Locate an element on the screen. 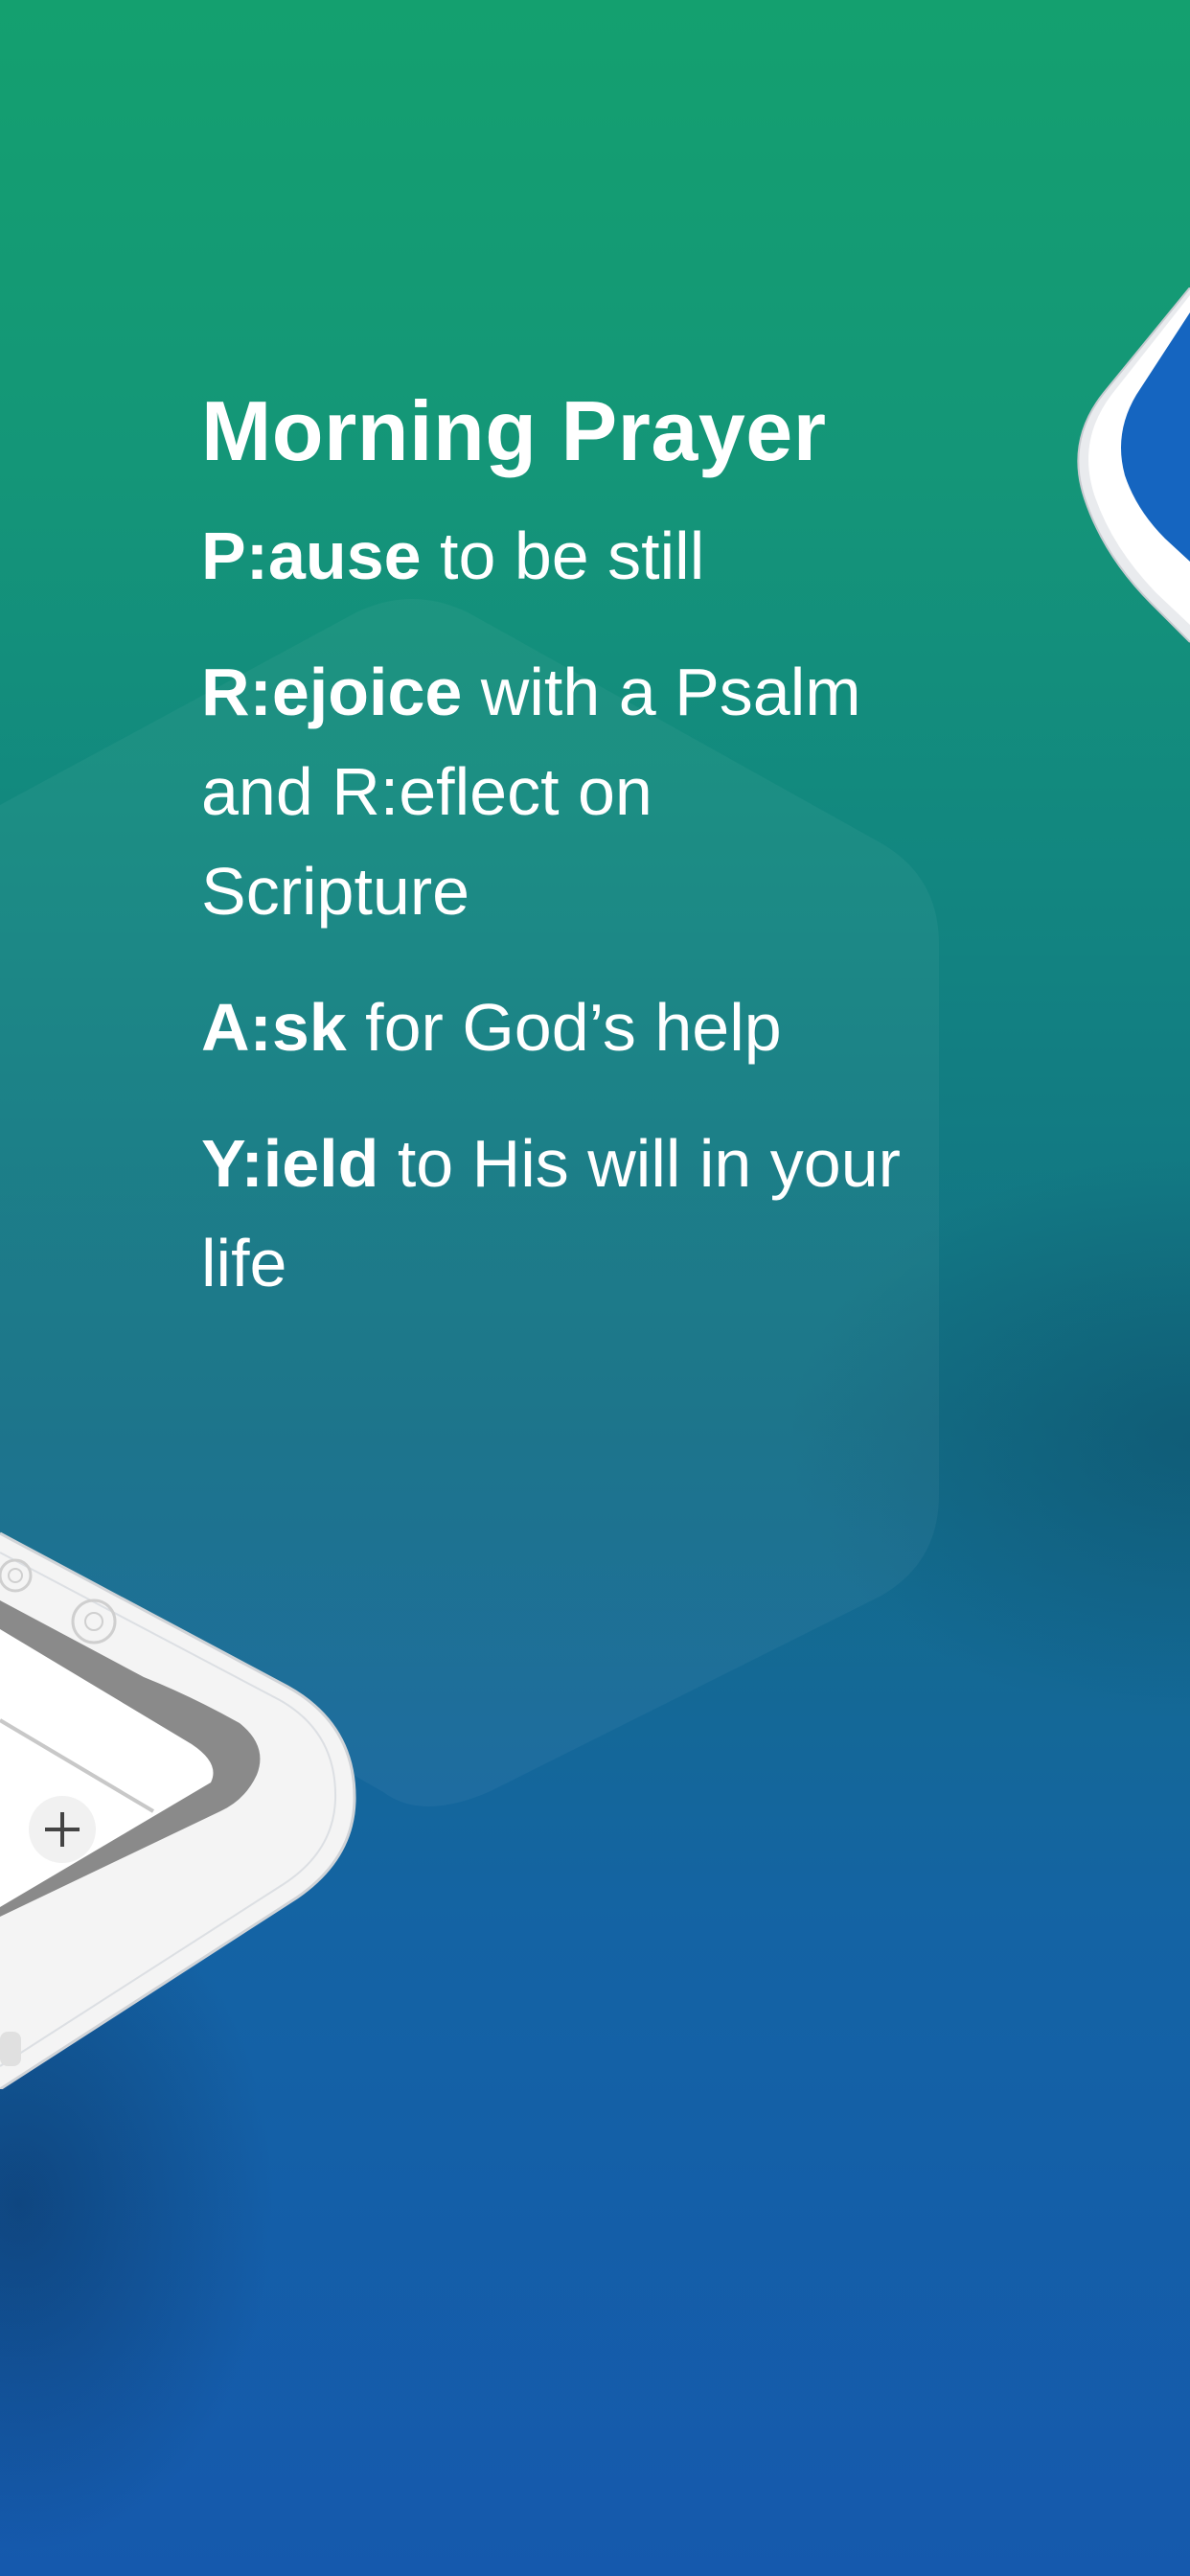  phone-mockup-bottom is located at coordinates (178, 1810).